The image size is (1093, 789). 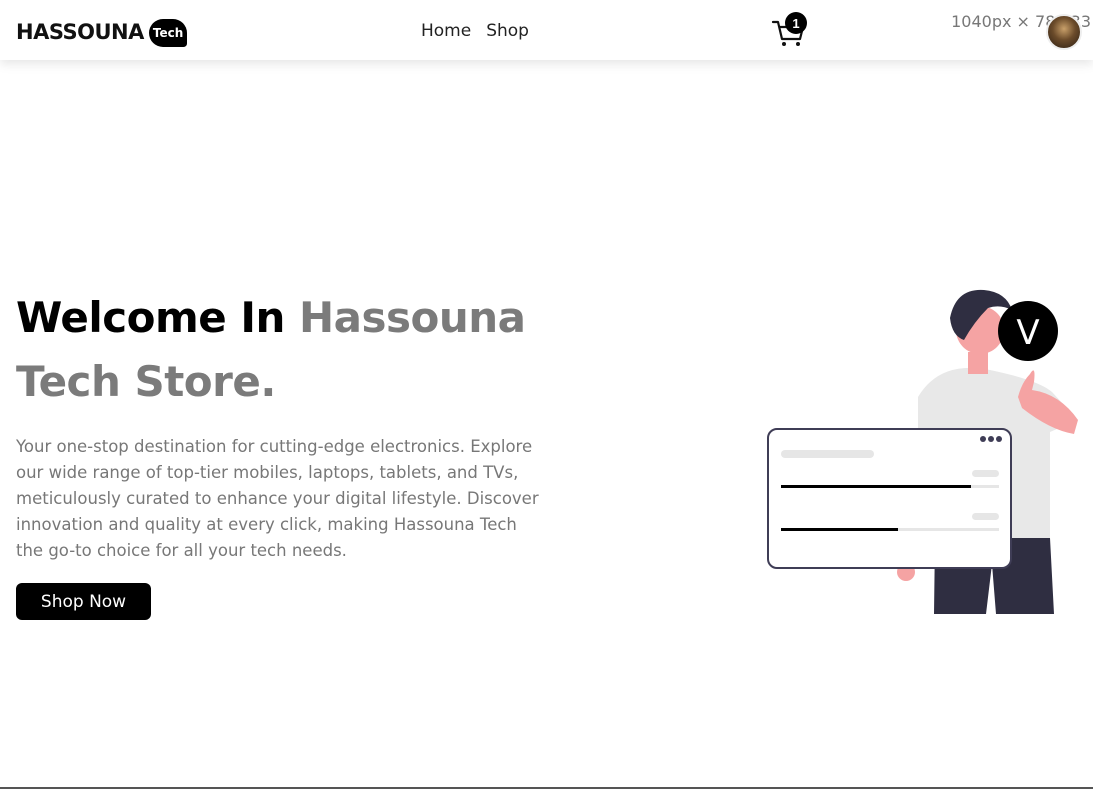 I want to click on cart-count-badge: 1, so click(x=796, y=23).